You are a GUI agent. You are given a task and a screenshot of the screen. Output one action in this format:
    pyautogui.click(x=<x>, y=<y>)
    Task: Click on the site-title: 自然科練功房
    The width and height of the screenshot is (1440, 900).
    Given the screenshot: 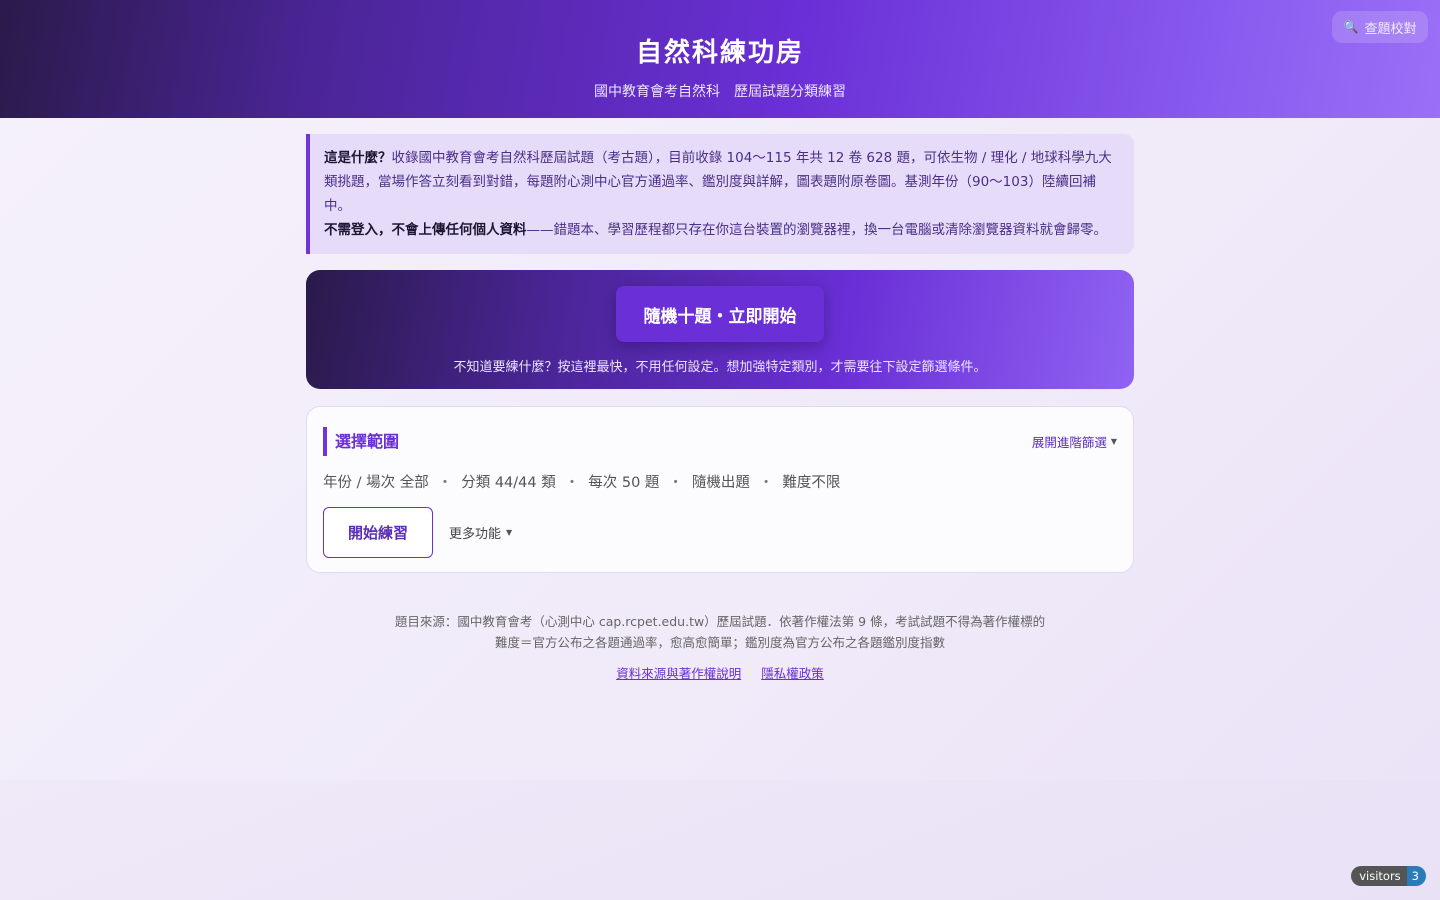 What is the action you would take?
    pyautogui.click(x=719, y=53)
    